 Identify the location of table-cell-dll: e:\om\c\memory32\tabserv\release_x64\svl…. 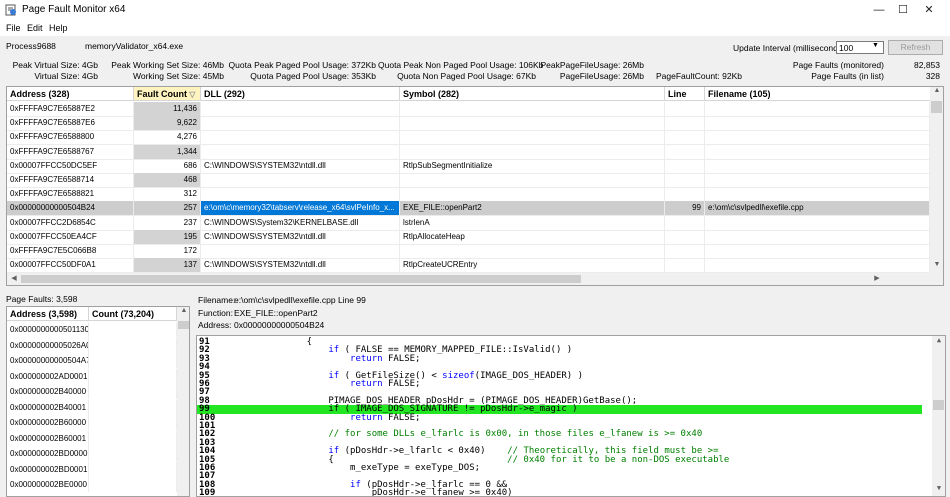
(300, 208).